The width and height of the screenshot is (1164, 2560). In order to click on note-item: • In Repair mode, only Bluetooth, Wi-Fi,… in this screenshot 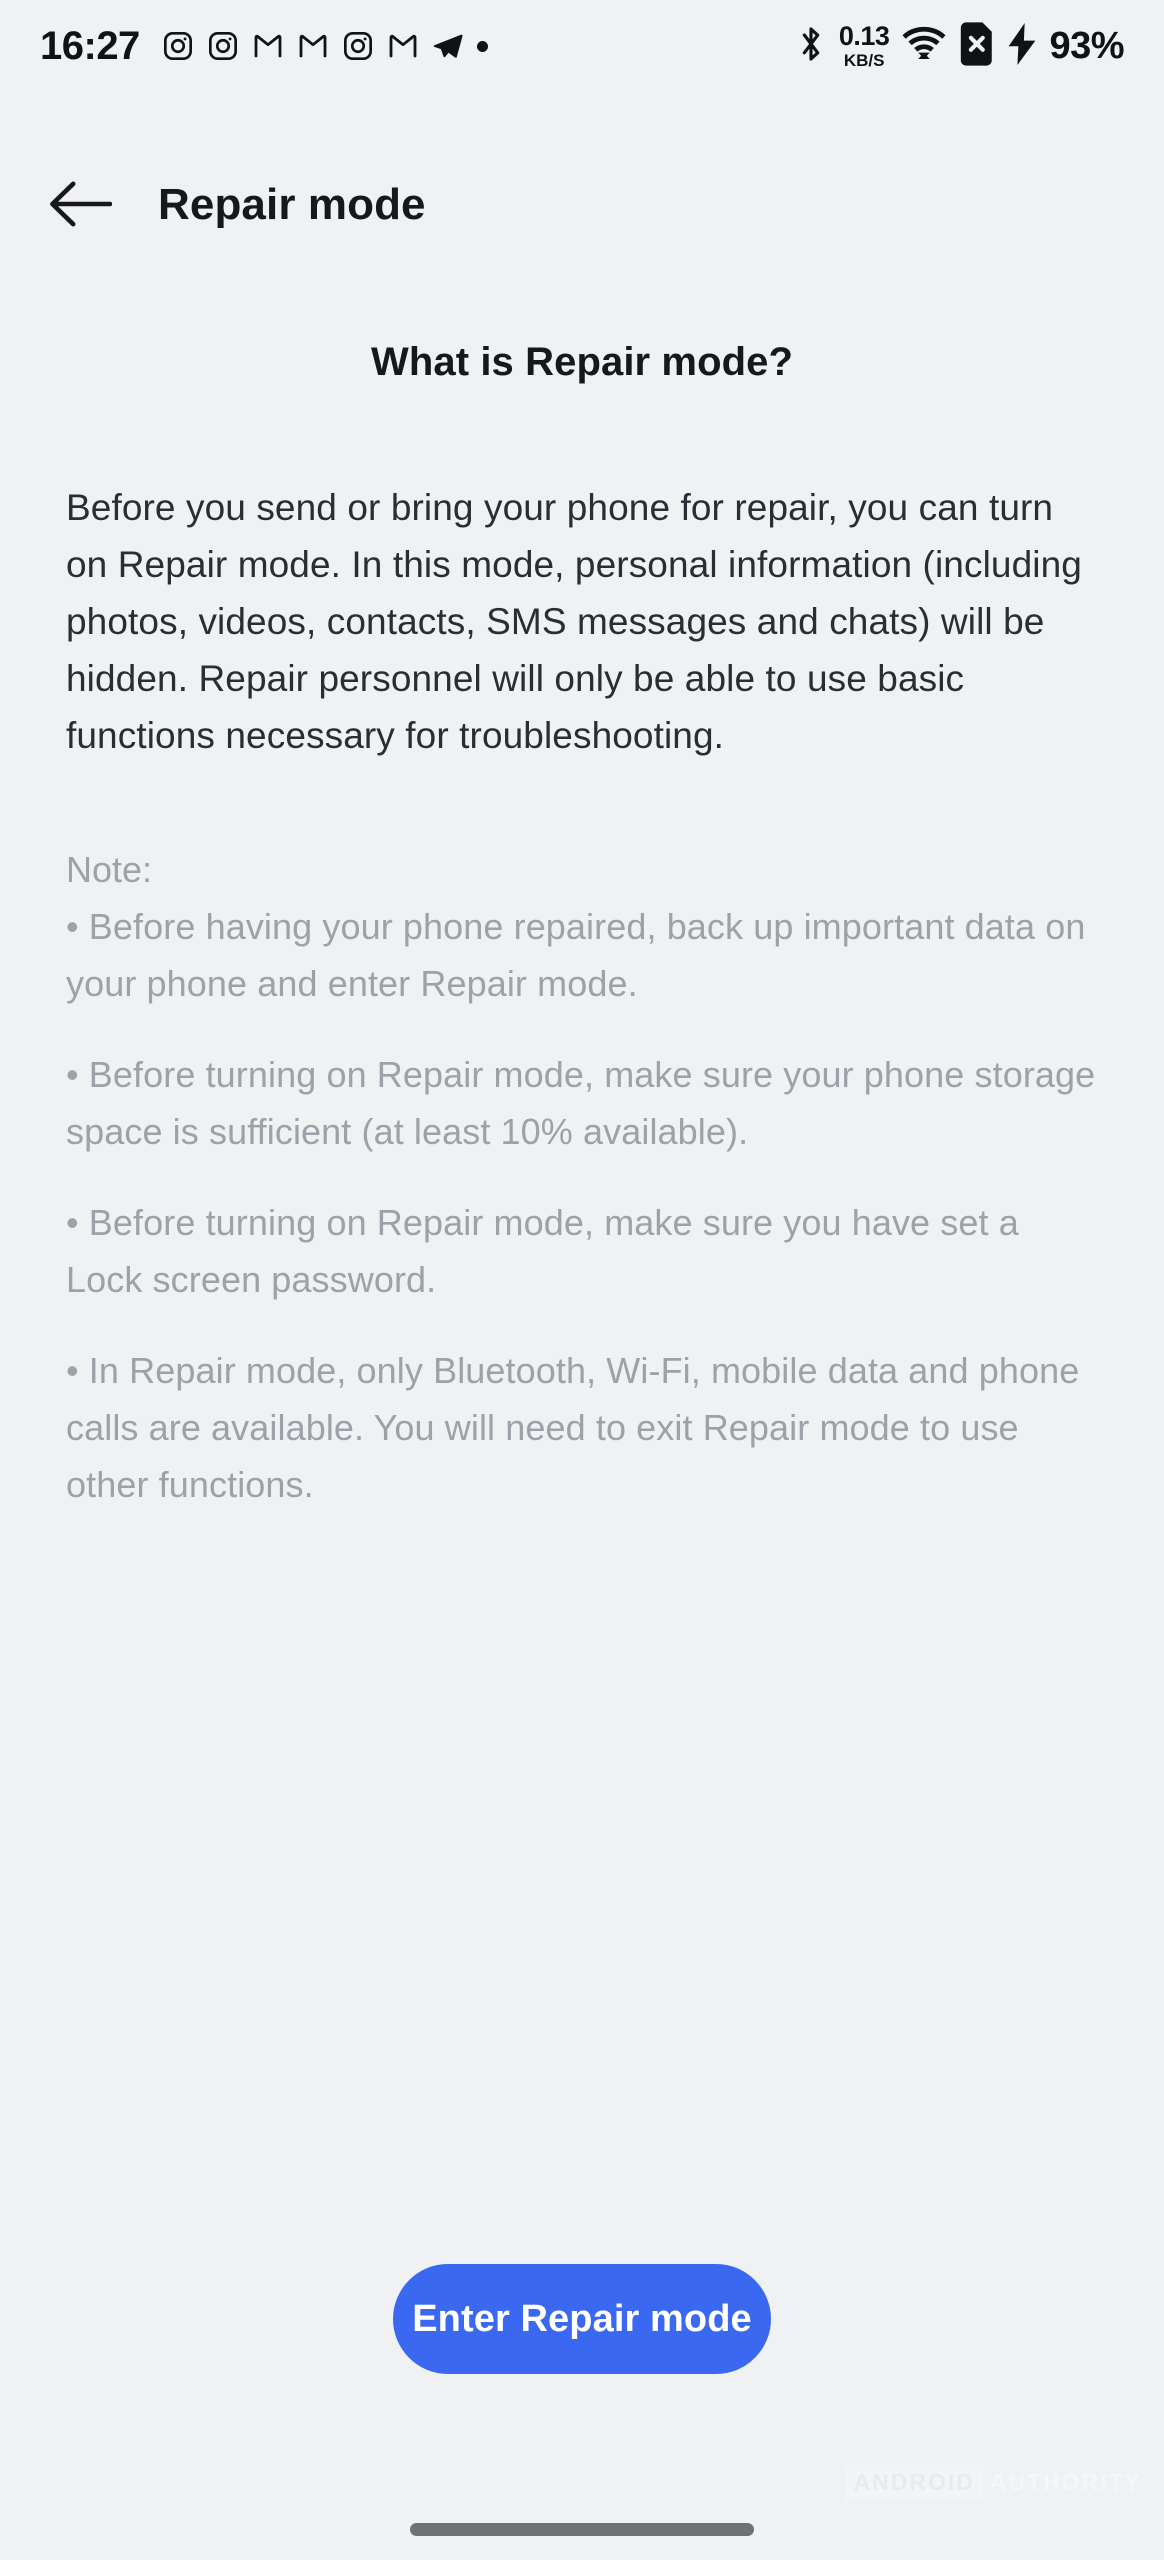, I will do `click(573, 1427)`.